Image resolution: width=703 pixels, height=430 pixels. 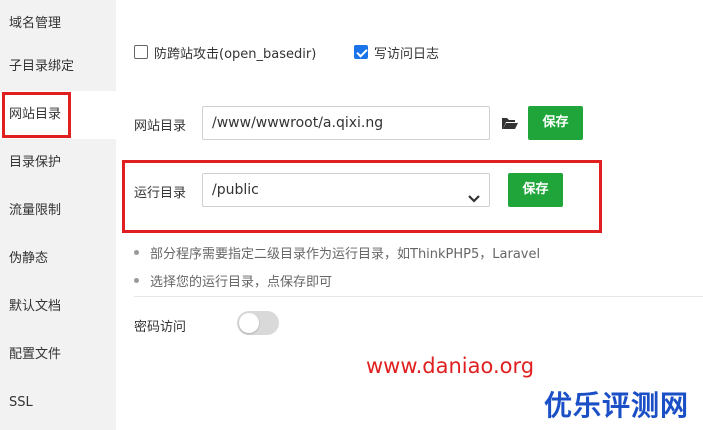 What do you see at coordinates (35, 210) in the screenshot?
I see `sidebar-item-label: 流量限制` at bounding box center [35, 210].